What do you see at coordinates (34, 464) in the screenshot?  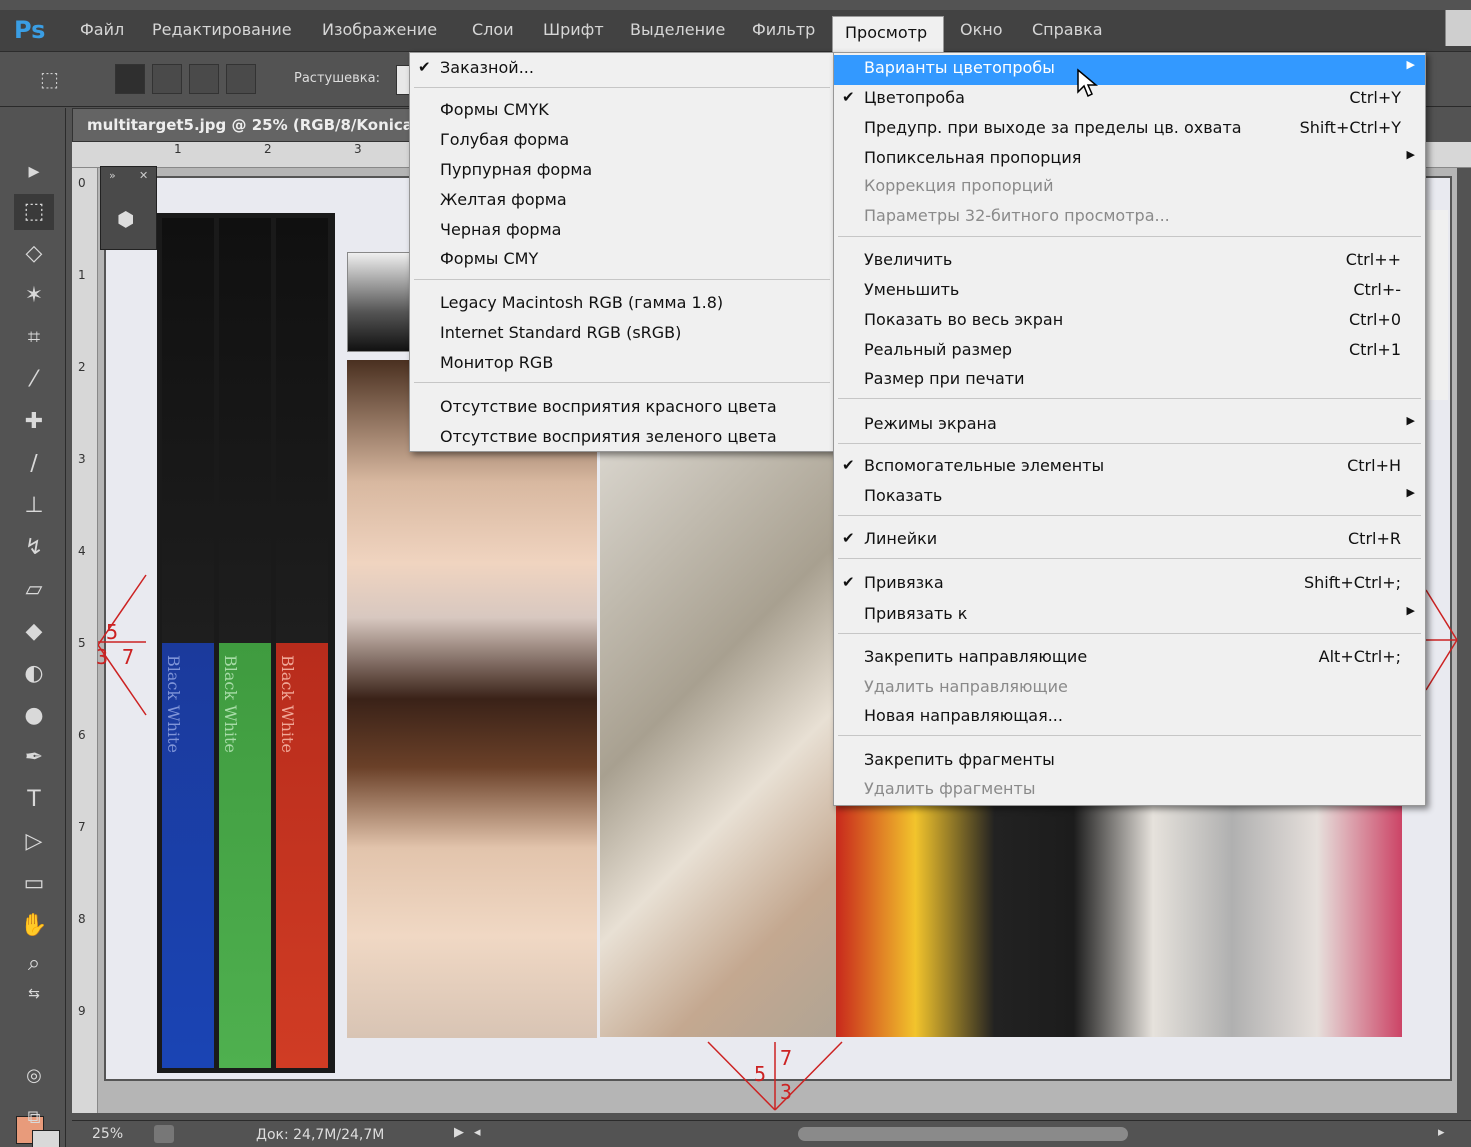 I see `brush-tool-icon: ∕` at bounding box center [34, 464].